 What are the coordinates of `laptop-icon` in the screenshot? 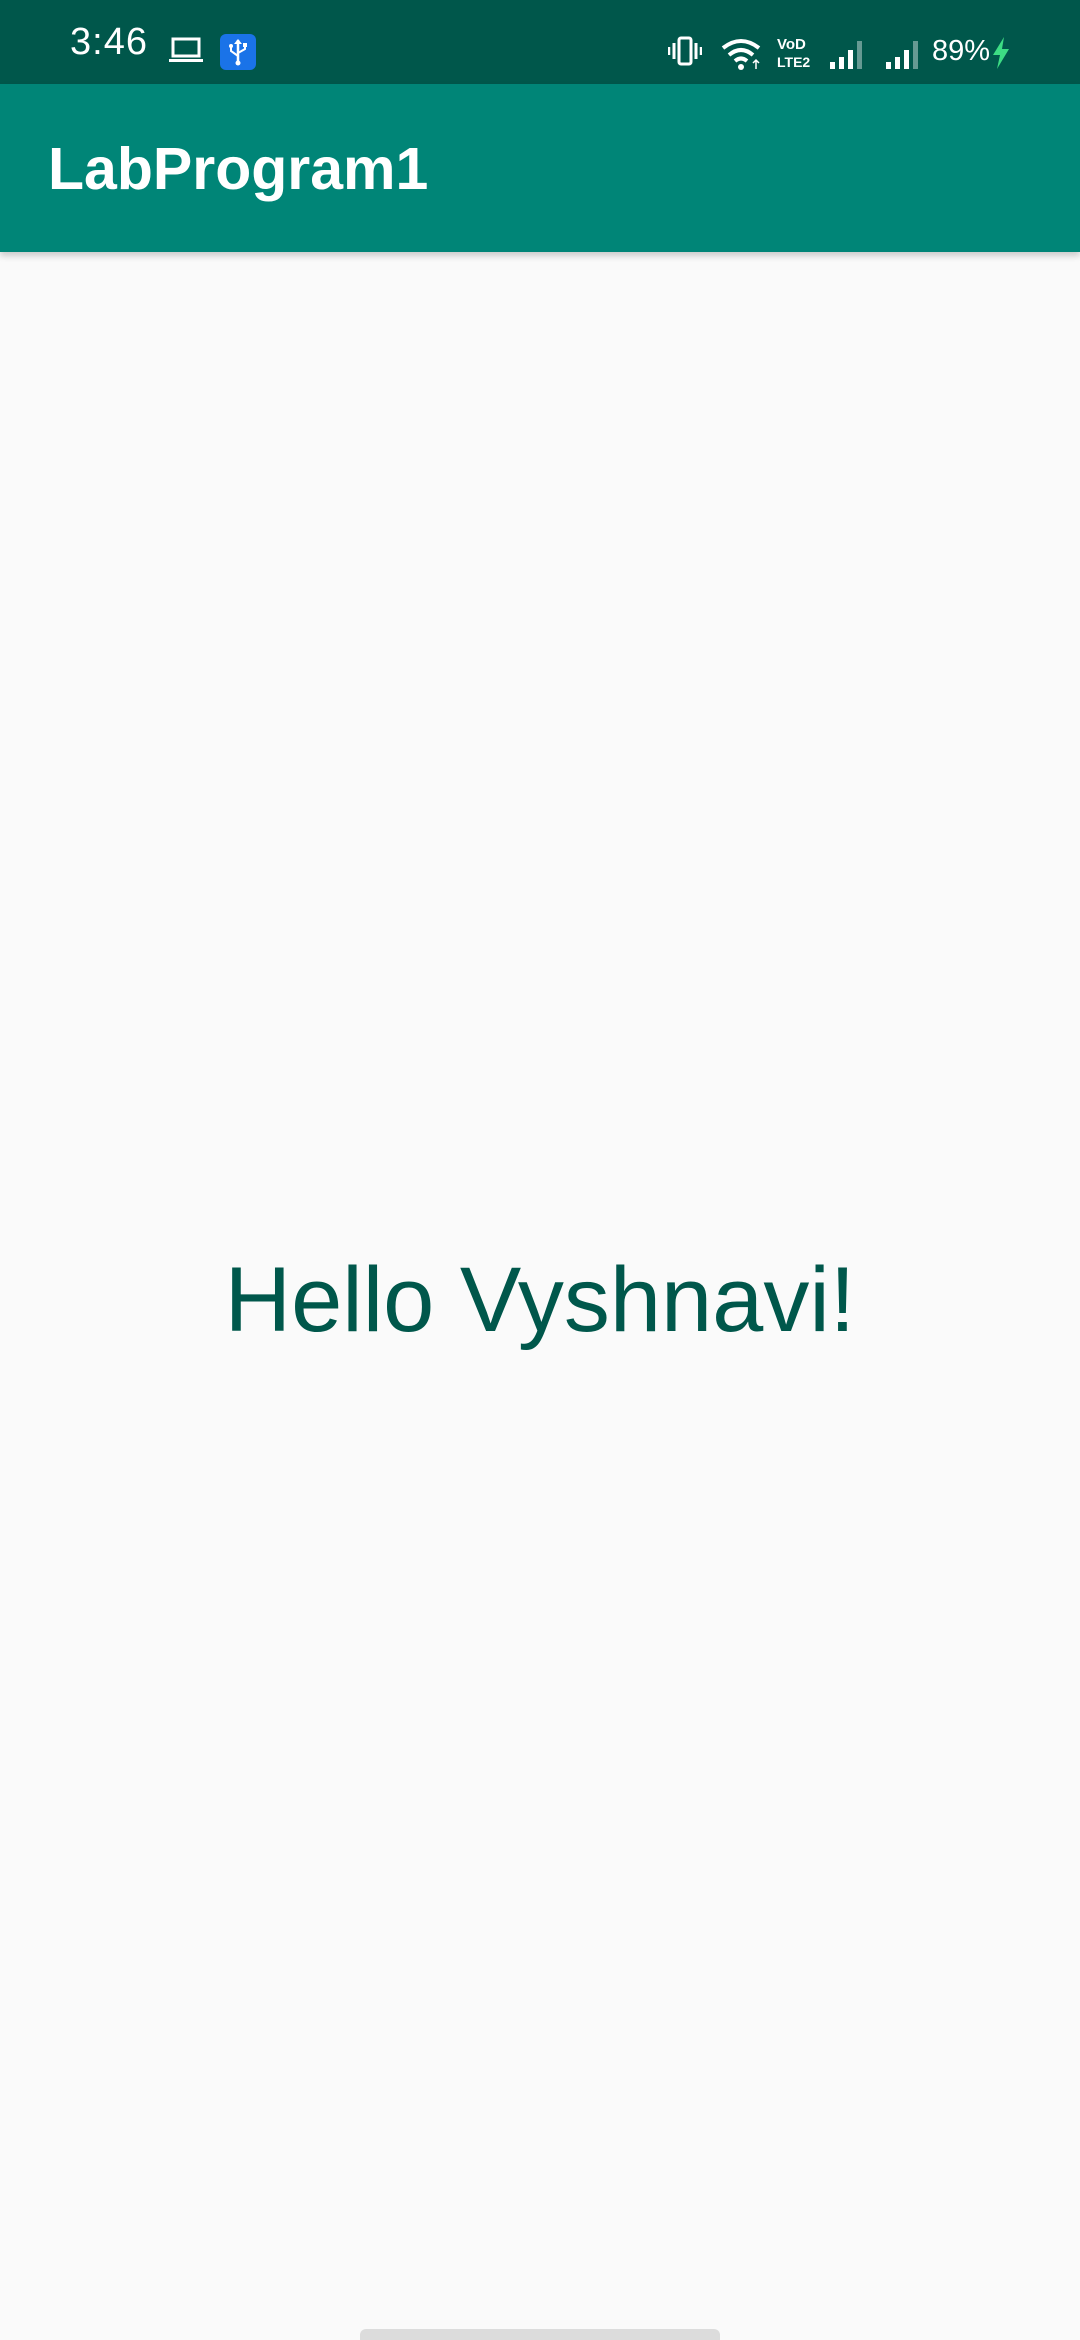 It's located at (186, 49).